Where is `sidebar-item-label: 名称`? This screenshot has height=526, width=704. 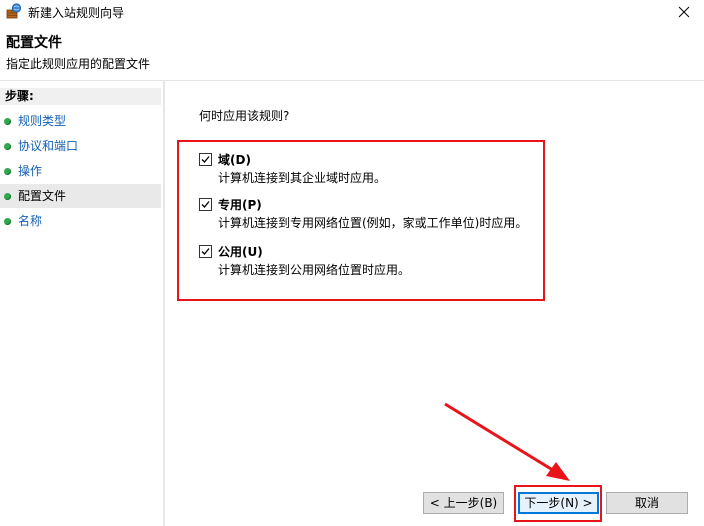 sidebar-item-label: 名称 is located at coordinates (30, 221).